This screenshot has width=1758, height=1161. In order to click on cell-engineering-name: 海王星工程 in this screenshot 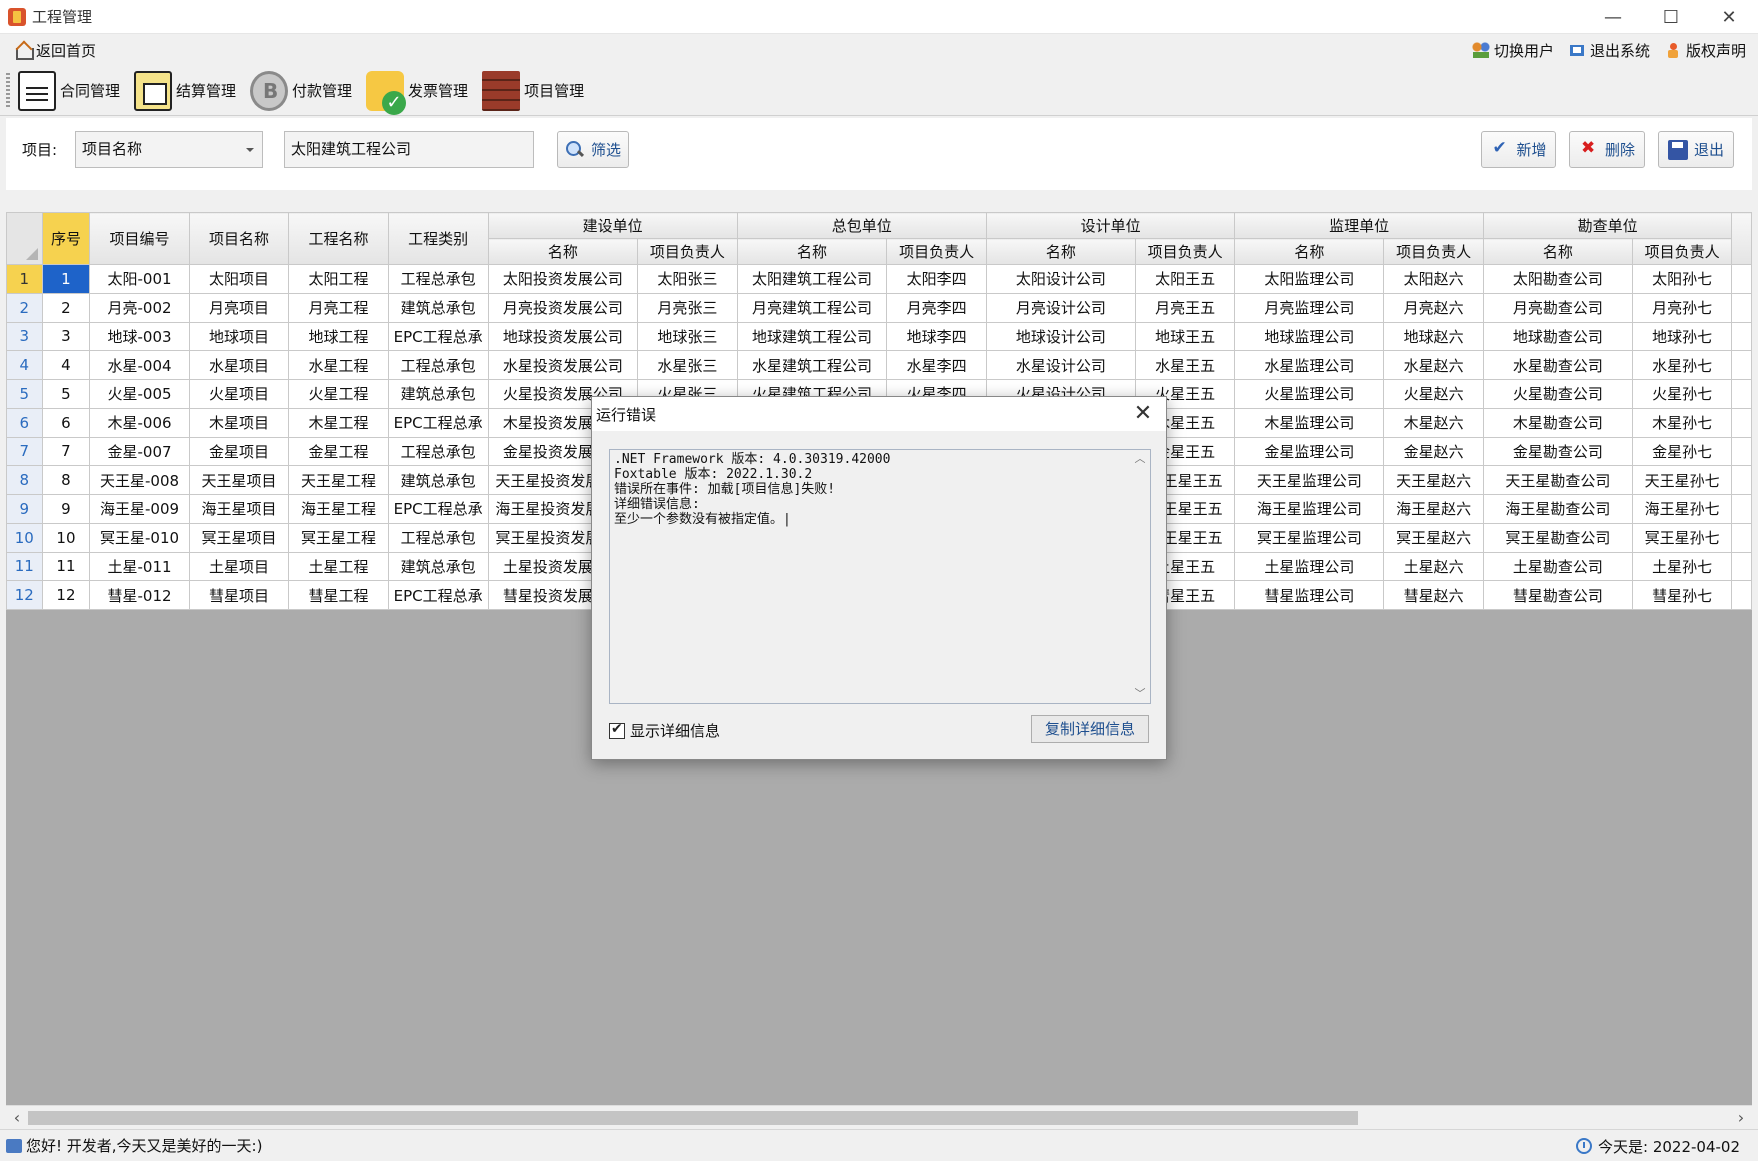, I will do `click(338, 509)`.